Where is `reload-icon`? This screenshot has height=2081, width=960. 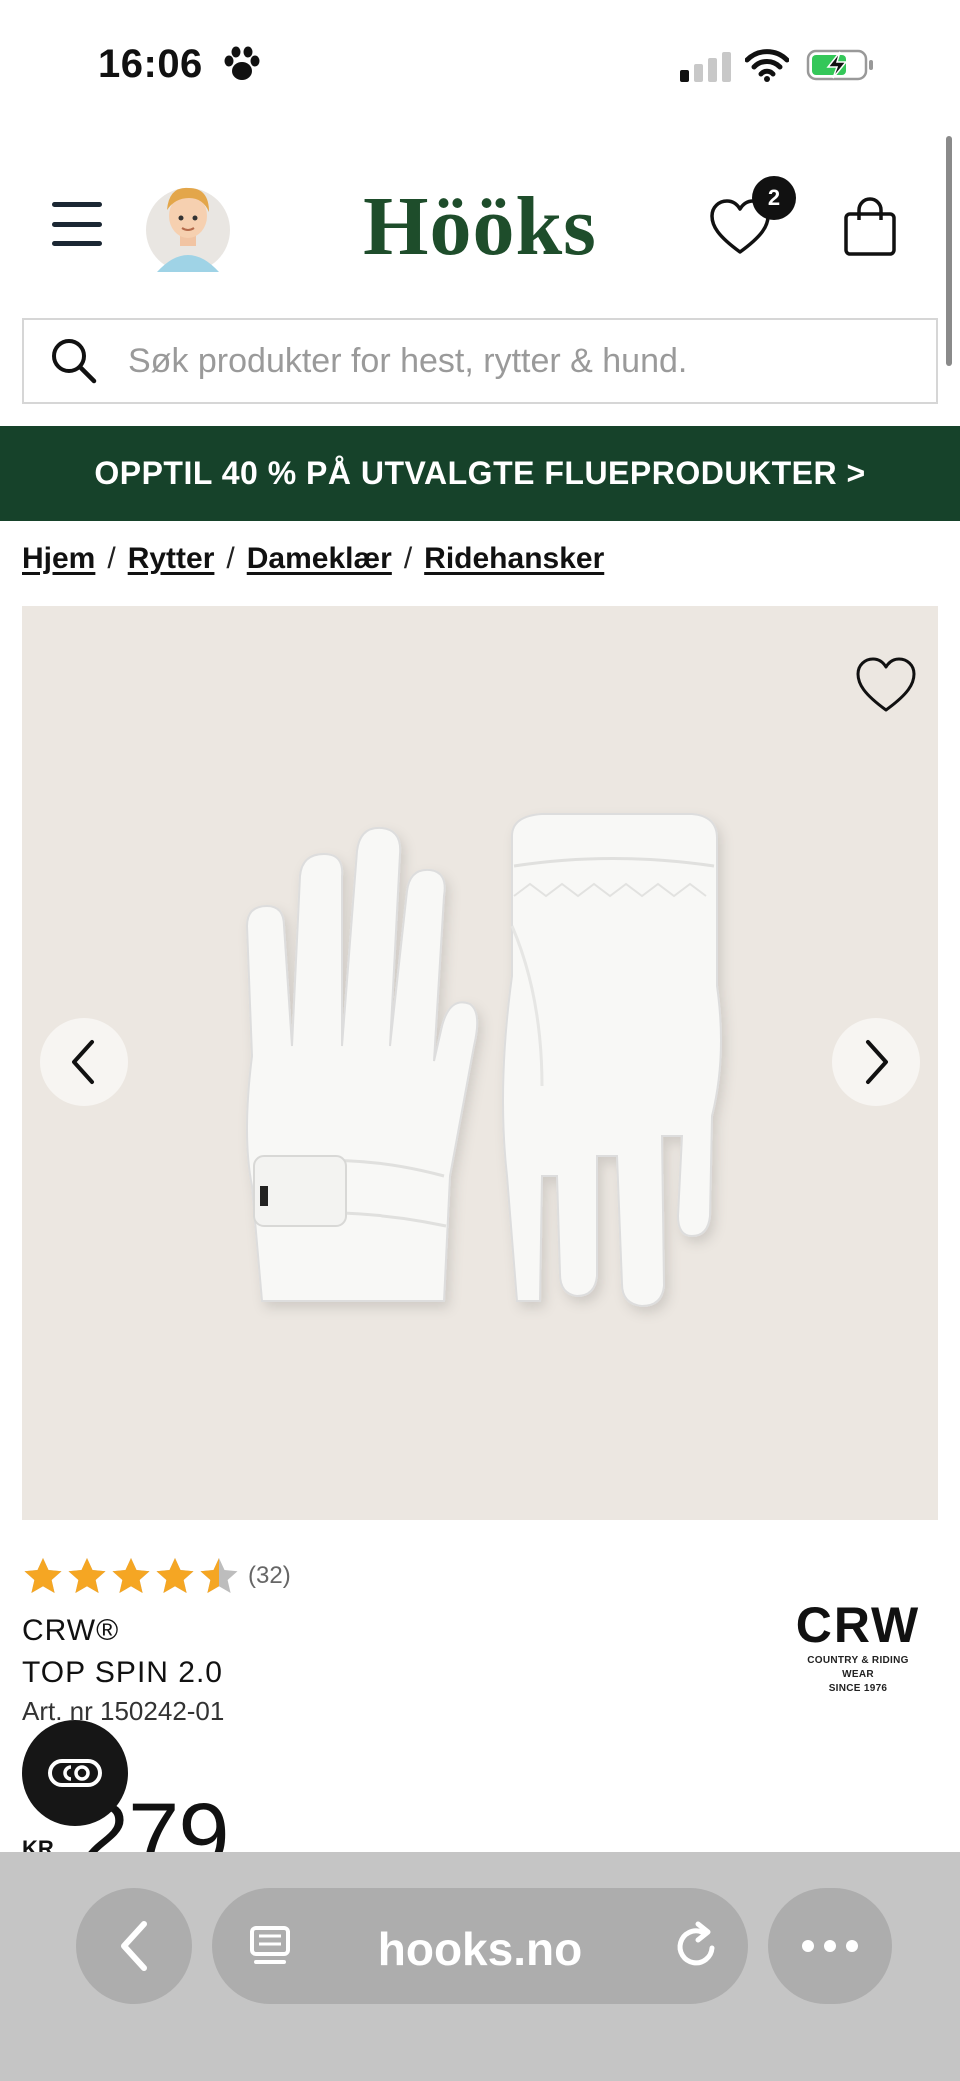 reload-icon is located at coordinates (697, 1946).